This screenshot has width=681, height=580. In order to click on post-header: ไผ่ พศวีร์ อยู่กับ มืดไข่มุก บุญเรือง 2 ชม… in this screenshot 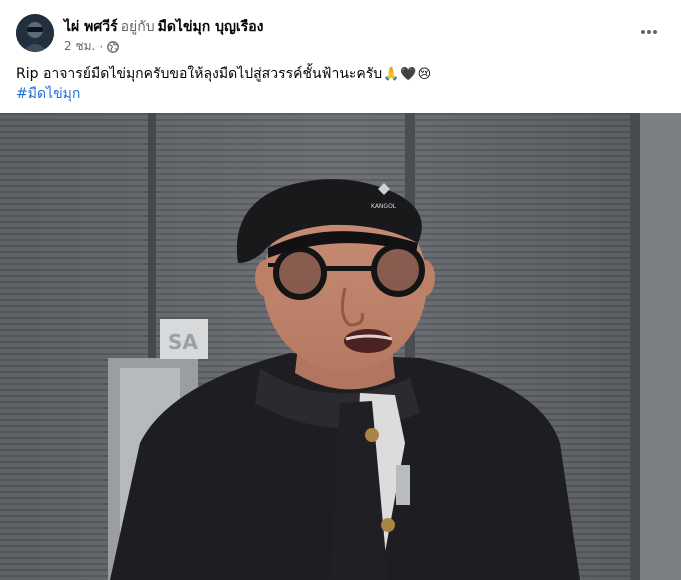, I will do `click(340, 32)`.